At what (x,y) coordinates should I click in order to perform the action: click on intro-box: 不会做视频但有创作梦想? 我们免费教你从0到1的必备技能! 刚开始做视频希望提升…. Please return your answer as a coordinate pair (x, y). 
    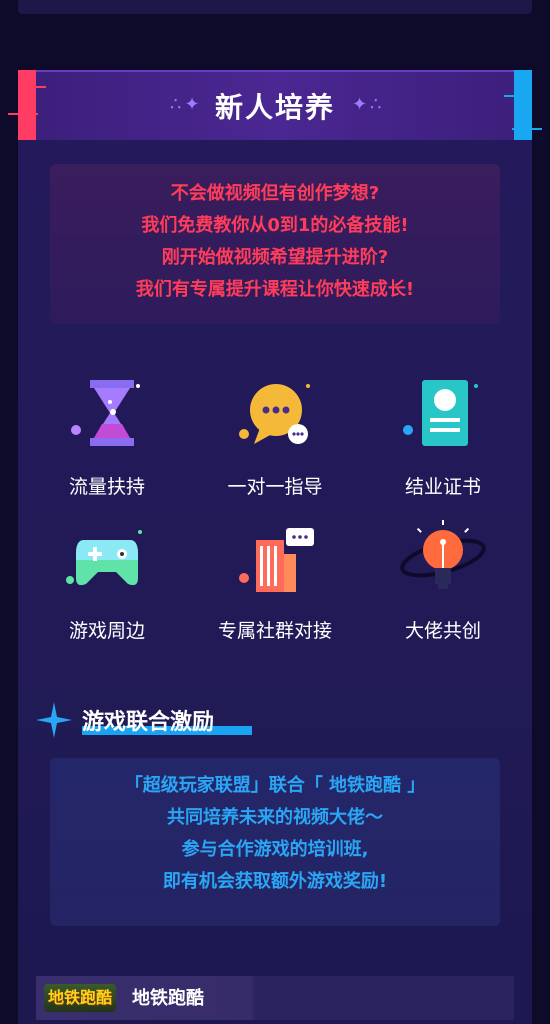
    Looking at the image, I should click on (275, 244).